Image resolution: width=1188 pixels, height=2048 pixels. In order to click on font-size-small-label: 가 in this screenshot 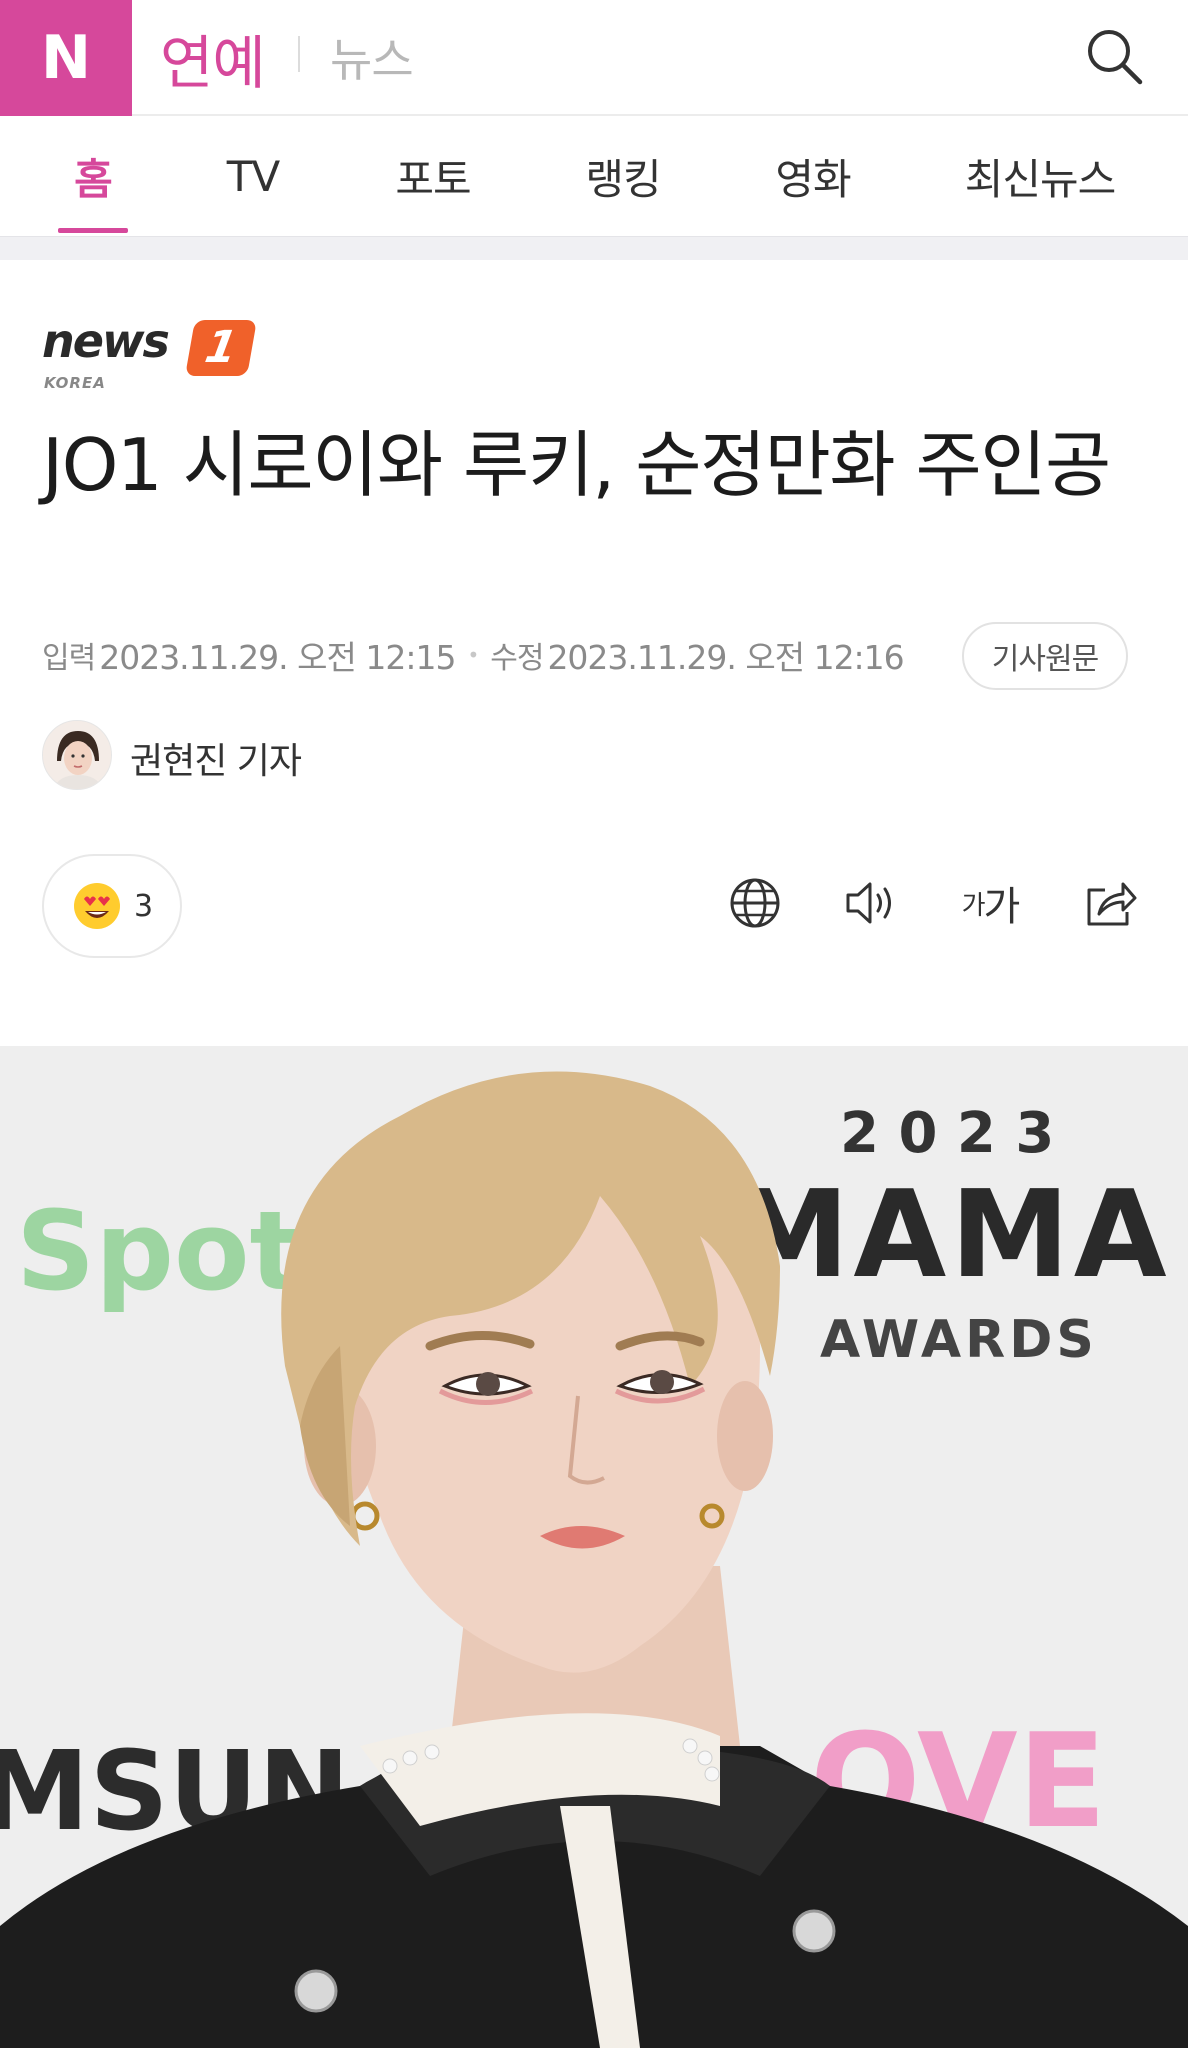, I will do `click(973, 905)`.